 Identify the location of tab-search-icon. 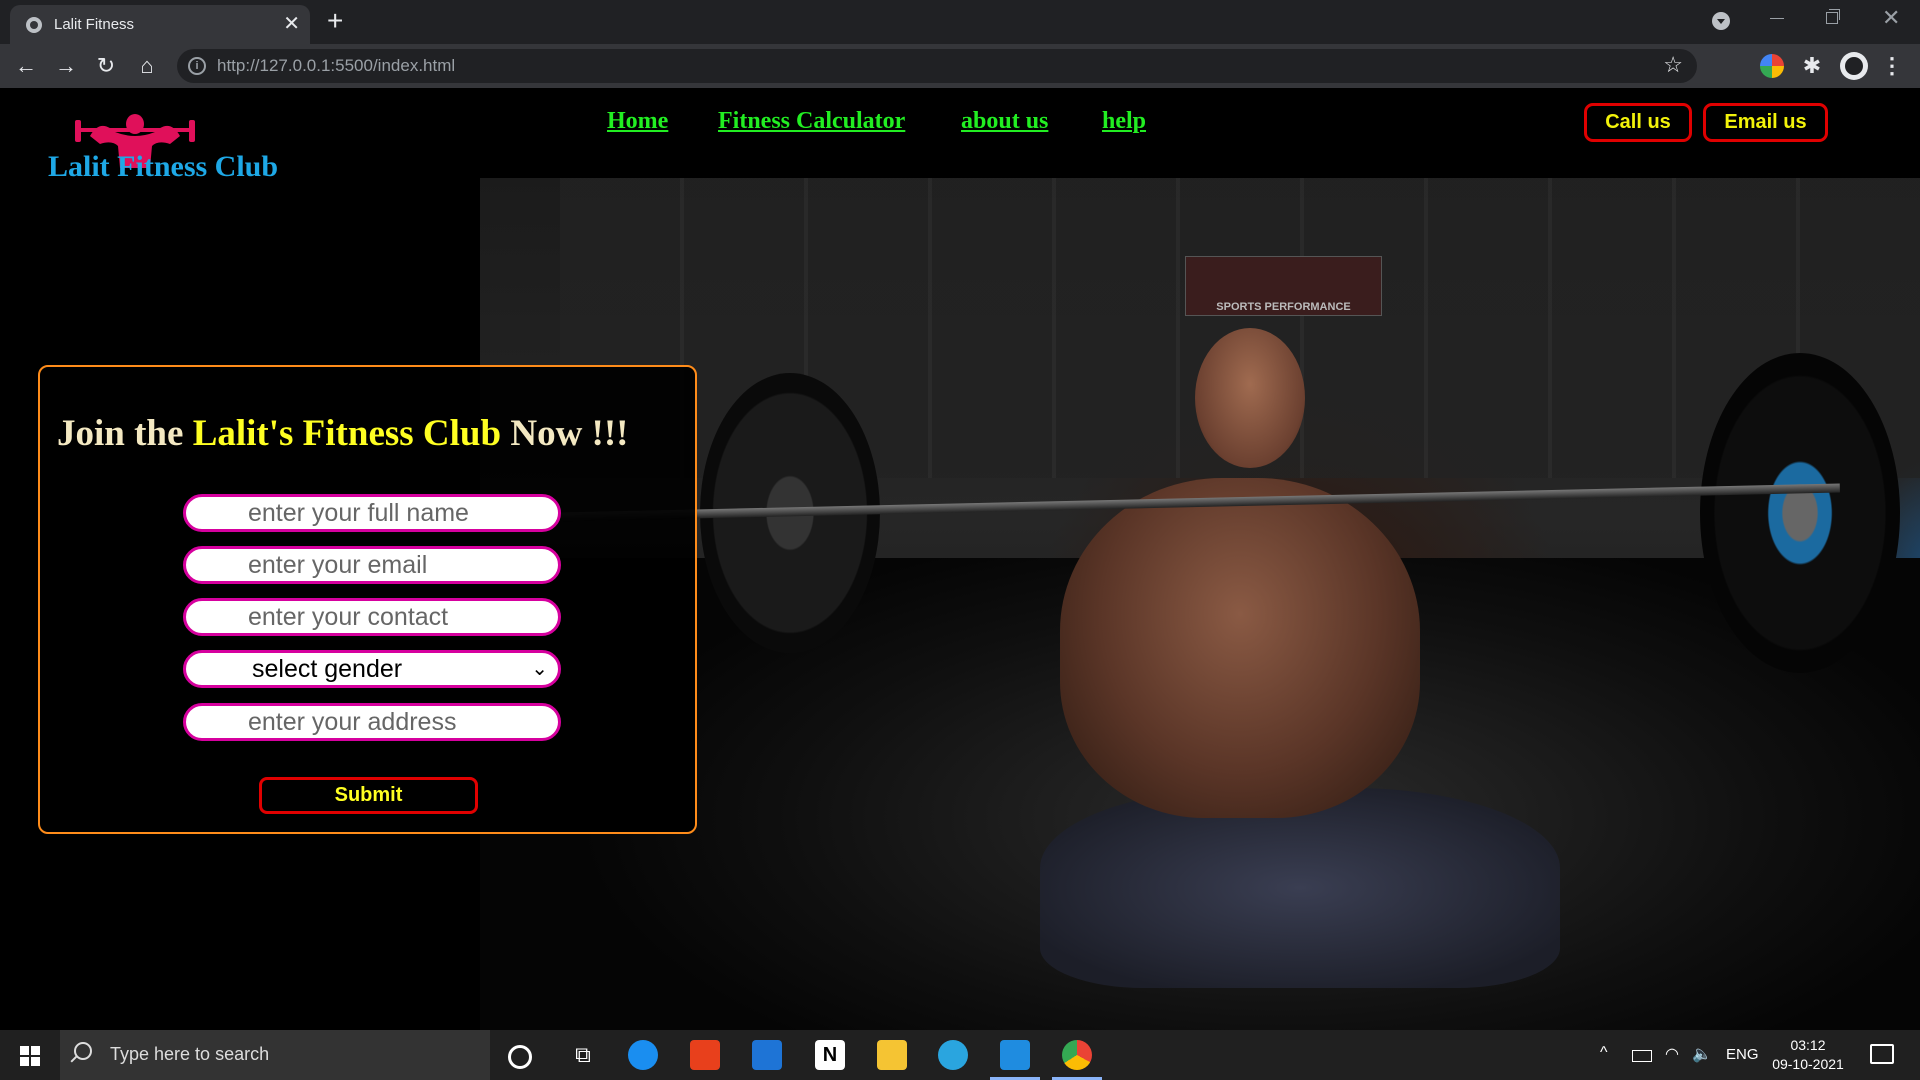
(1721, 21).